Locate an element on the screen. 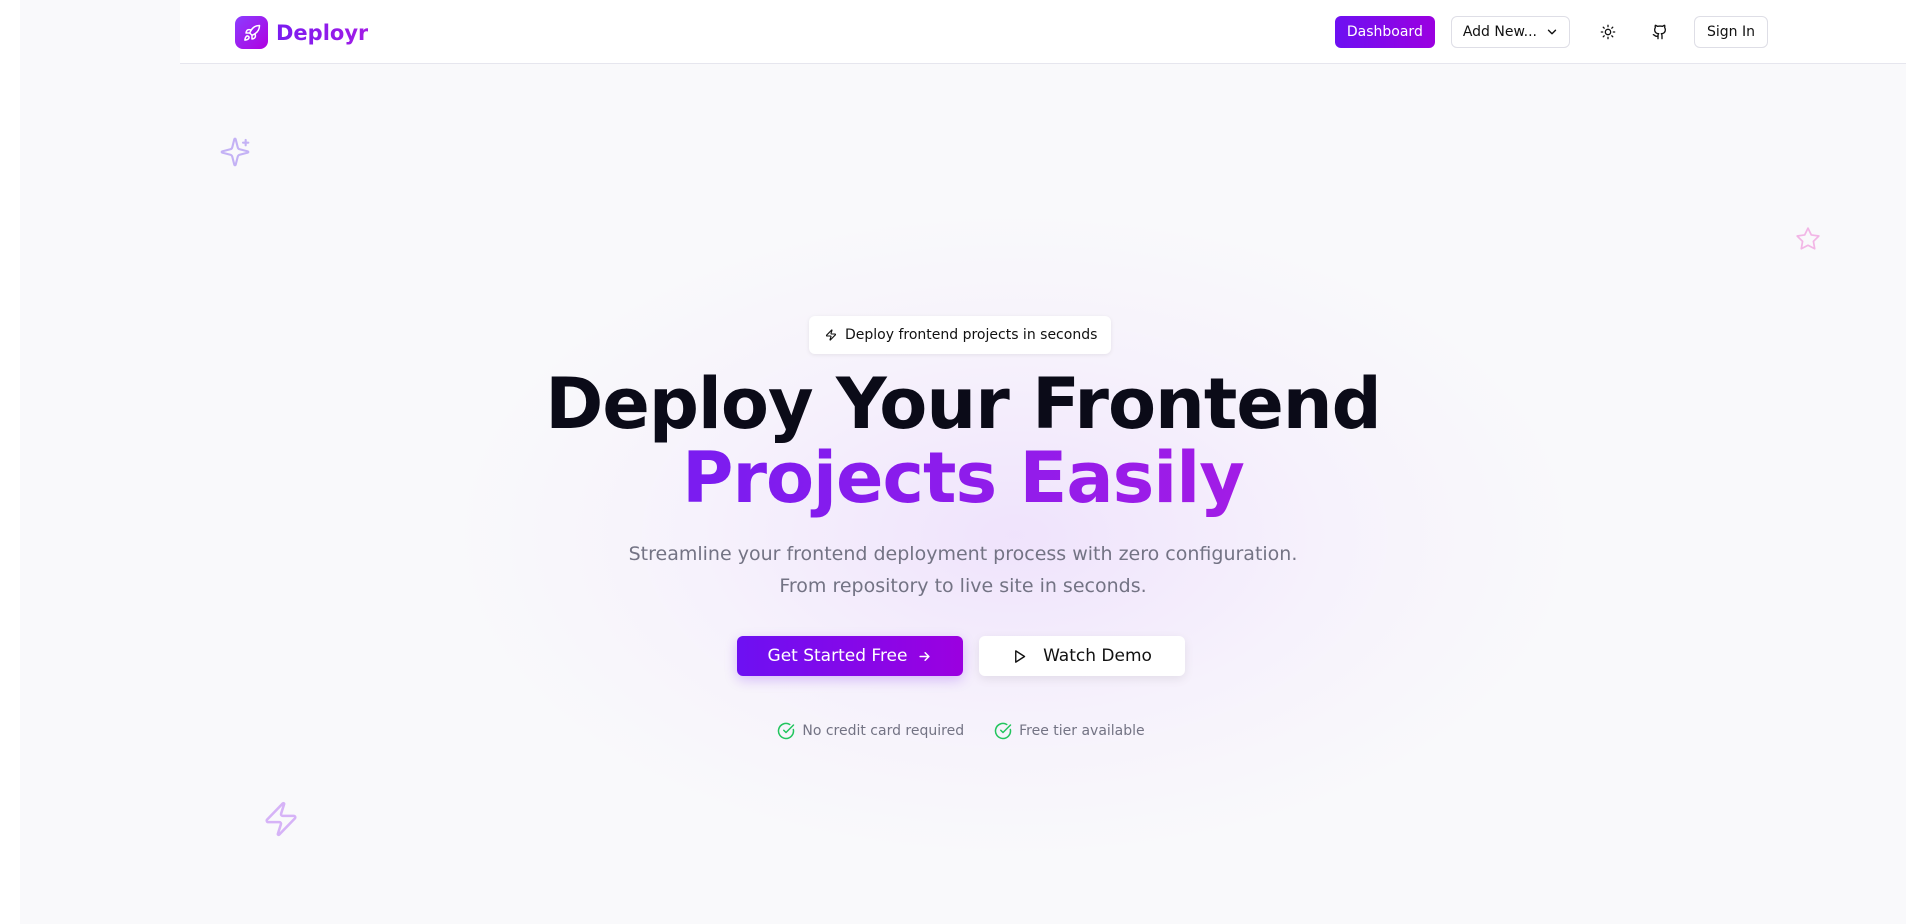 This screenshot has width=1906, height=924. get-started-button: Get Started Free is located at coordinates (850, 656).